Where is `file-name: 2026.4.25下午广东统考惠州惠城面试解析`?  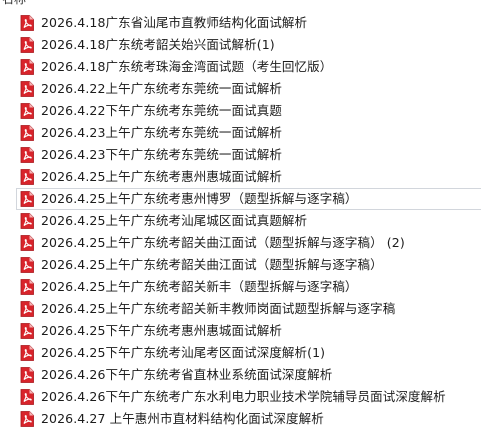
file-name: 2026.4.25下午广东统考惠州惠城面试解析 is located at coordinates (161, 330).